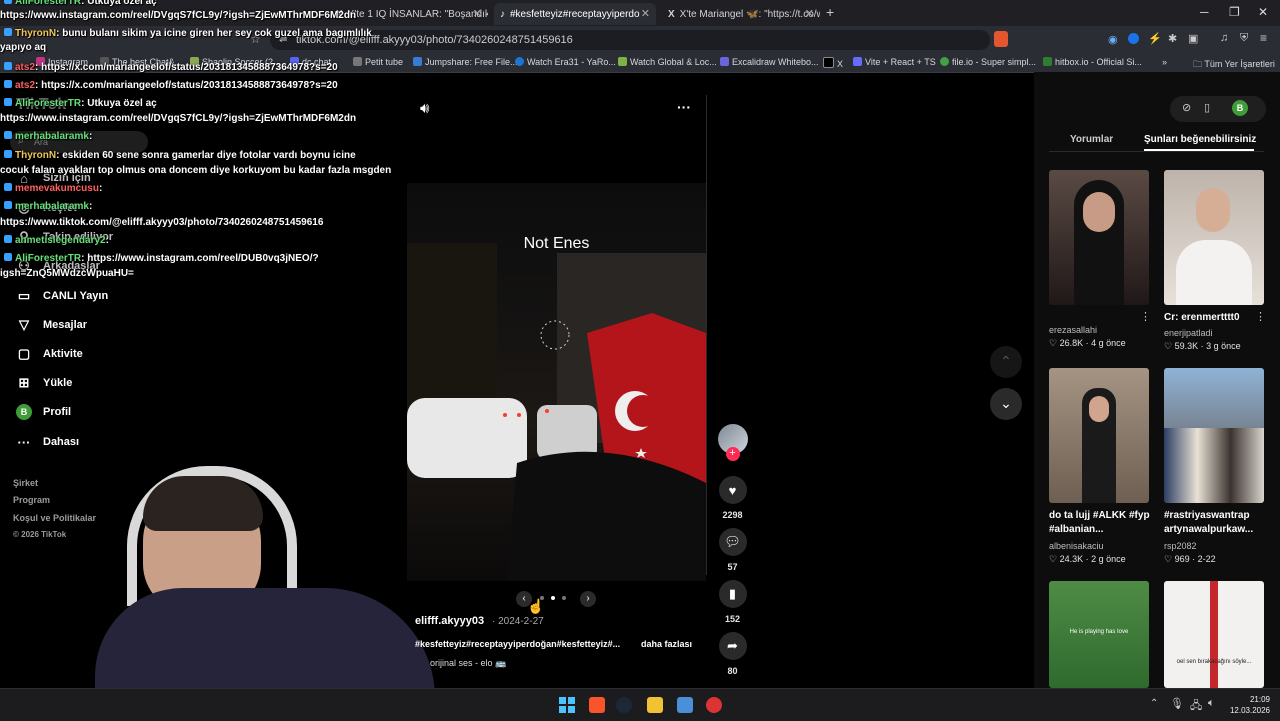 The width and height of the screenshot is (1280, 721). Describe the element at coordinates (1099, 634) in the screenshot. I see `video-card-thumbnail: He is playing has Iove` at that location.